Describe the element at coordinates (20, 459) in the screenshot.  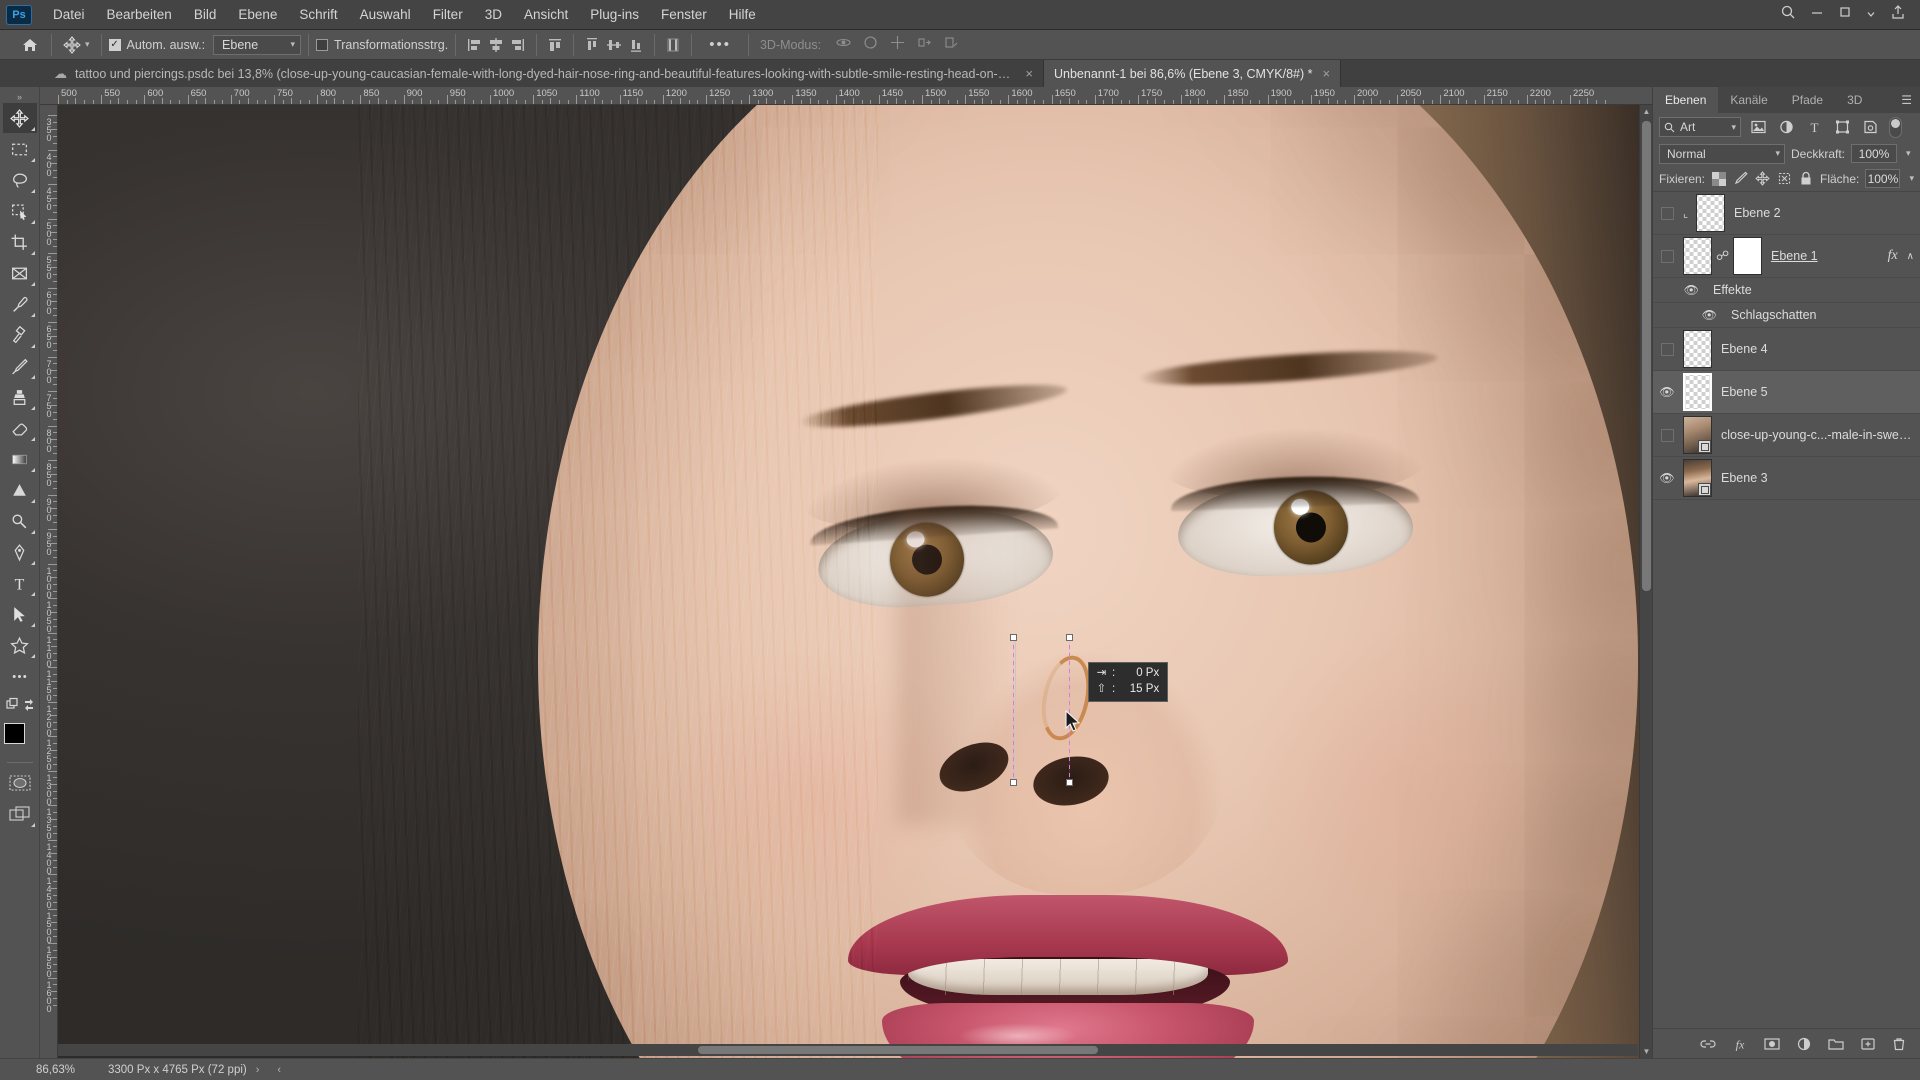
I see `gradient-tool` at that location.